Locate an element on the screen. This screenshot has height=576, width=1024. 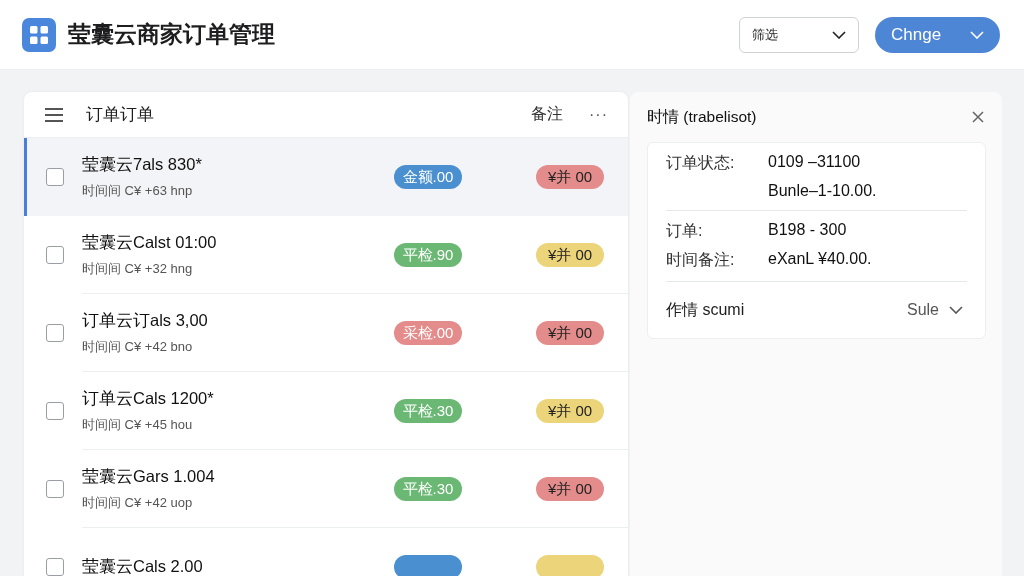
order-subtitle: 时间间 C¥ +42 bno is located at coordinates (138, 347).